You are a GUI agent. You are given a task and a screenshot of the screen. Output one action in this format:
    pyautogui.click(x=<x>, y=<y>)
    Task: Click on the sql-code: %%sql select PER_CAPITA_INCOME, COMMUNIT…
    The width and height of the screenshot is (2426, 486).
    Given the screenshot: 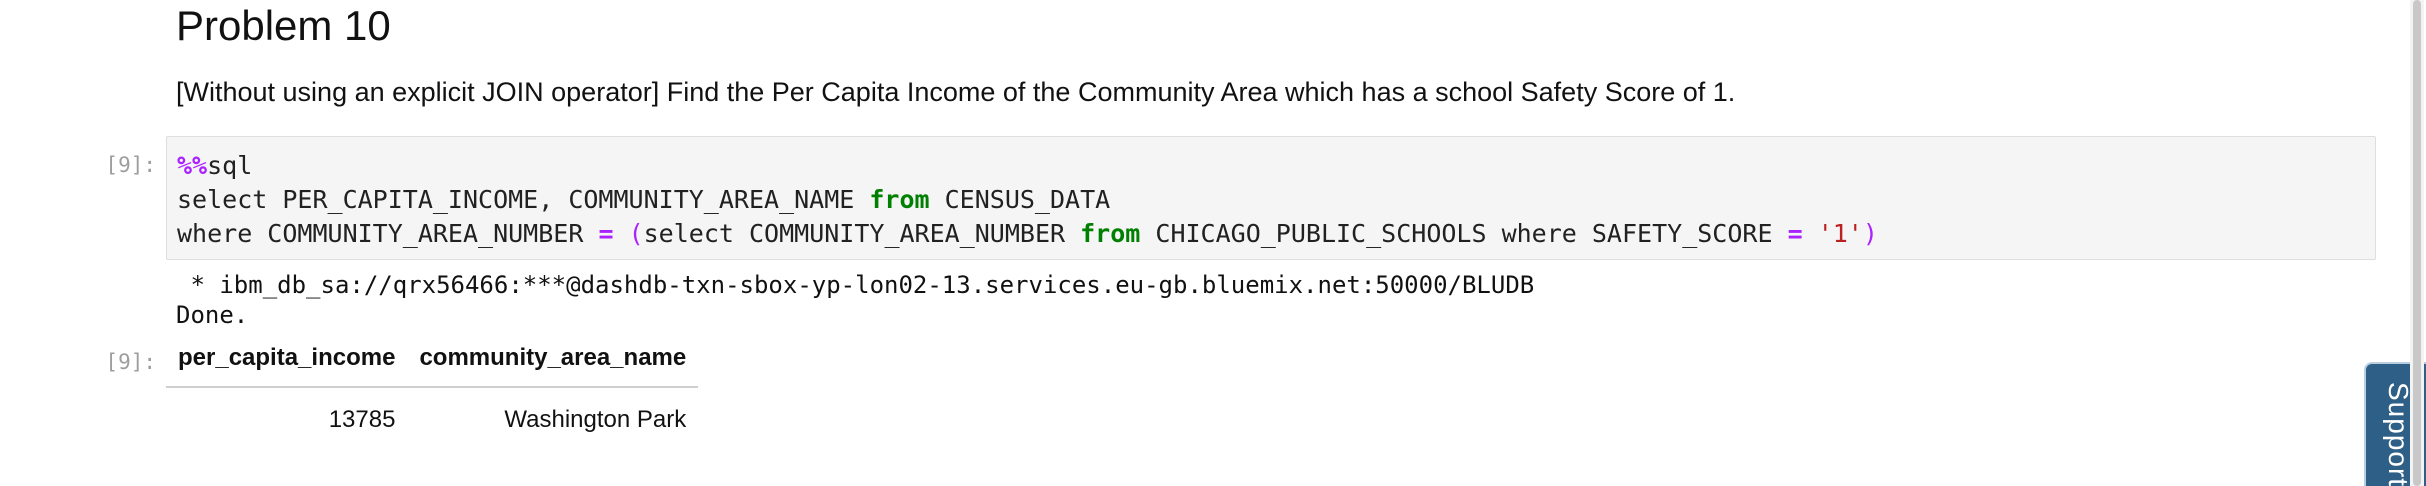 What is the action you would take?
    pyautogui.click(x=1027, y=200)
    